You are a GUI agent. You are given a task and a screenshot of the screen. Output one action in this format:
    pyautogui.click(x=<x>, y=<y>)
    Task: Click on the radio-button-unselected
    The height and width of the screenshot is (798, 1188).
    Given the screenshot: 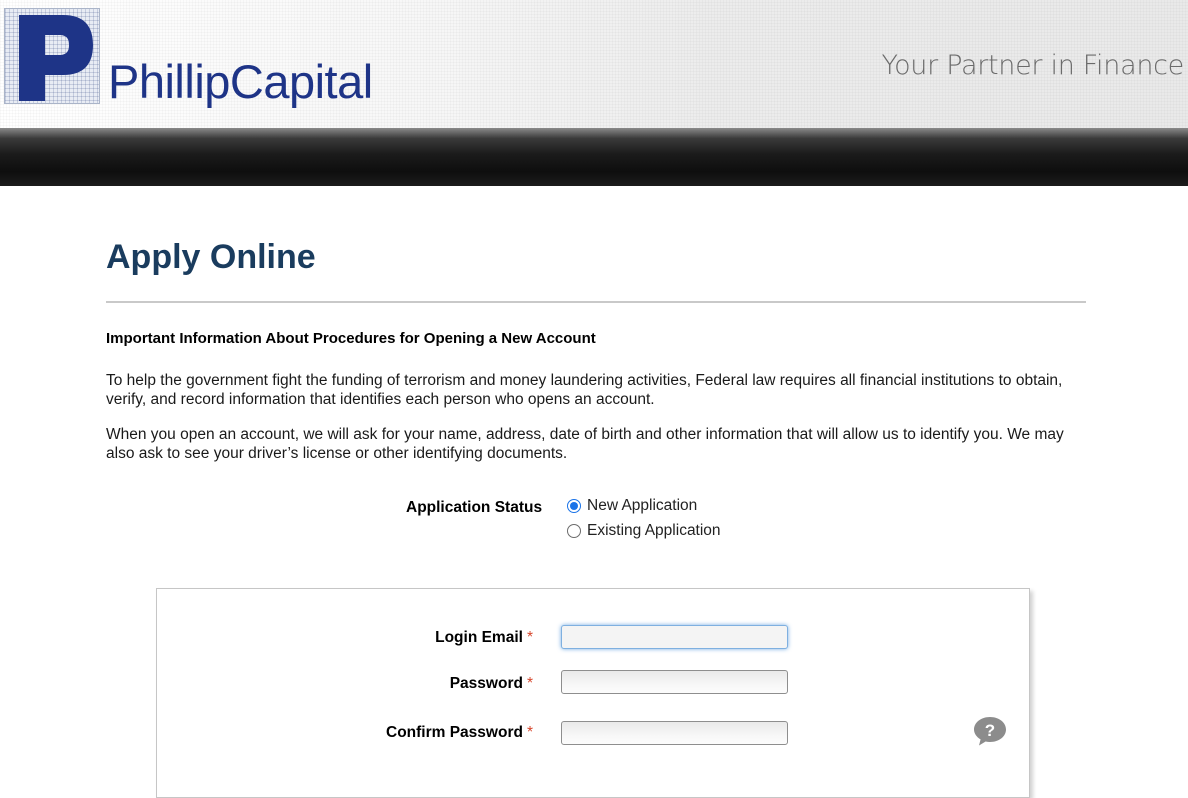 What is the action you would take?
    pyautogui.click(x=574, y=531)
    